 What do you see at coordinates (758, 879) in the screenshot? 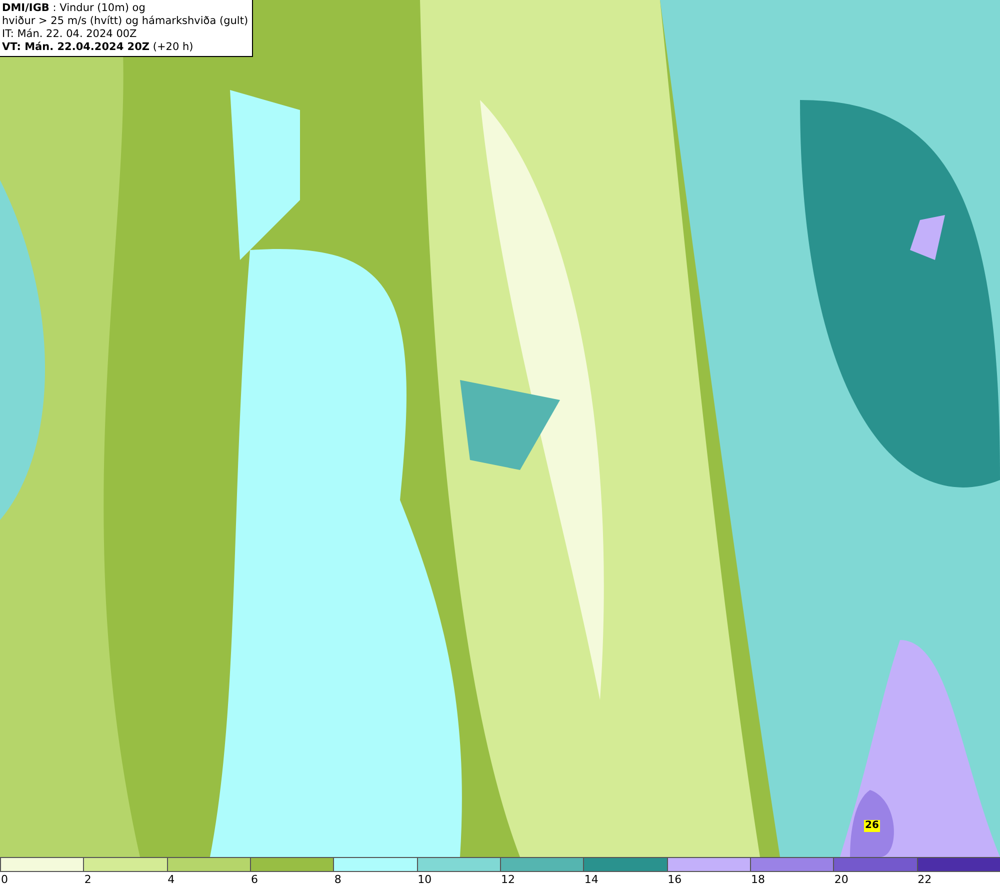
I see `legend-tick-label: 18` at bounding box center [758, 879].